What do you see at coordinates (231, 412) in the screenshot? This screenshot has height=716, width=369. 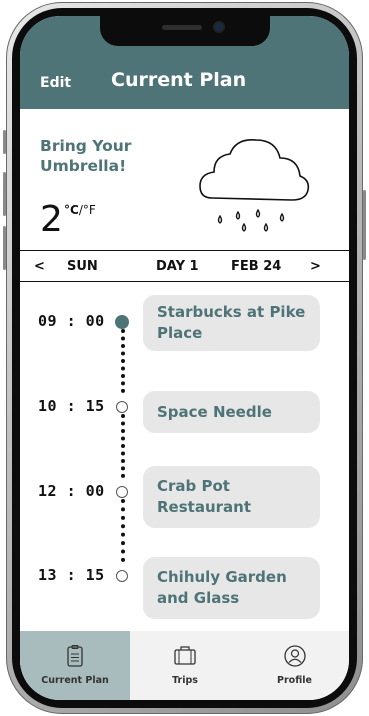 I see `itinerary-card: Space Needle` at bounding box center [231, 412].